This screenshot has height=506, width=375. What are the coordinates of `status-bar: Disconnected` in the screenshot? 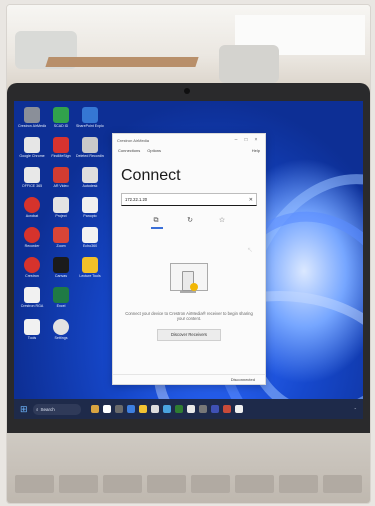 It's located at (189, 379).